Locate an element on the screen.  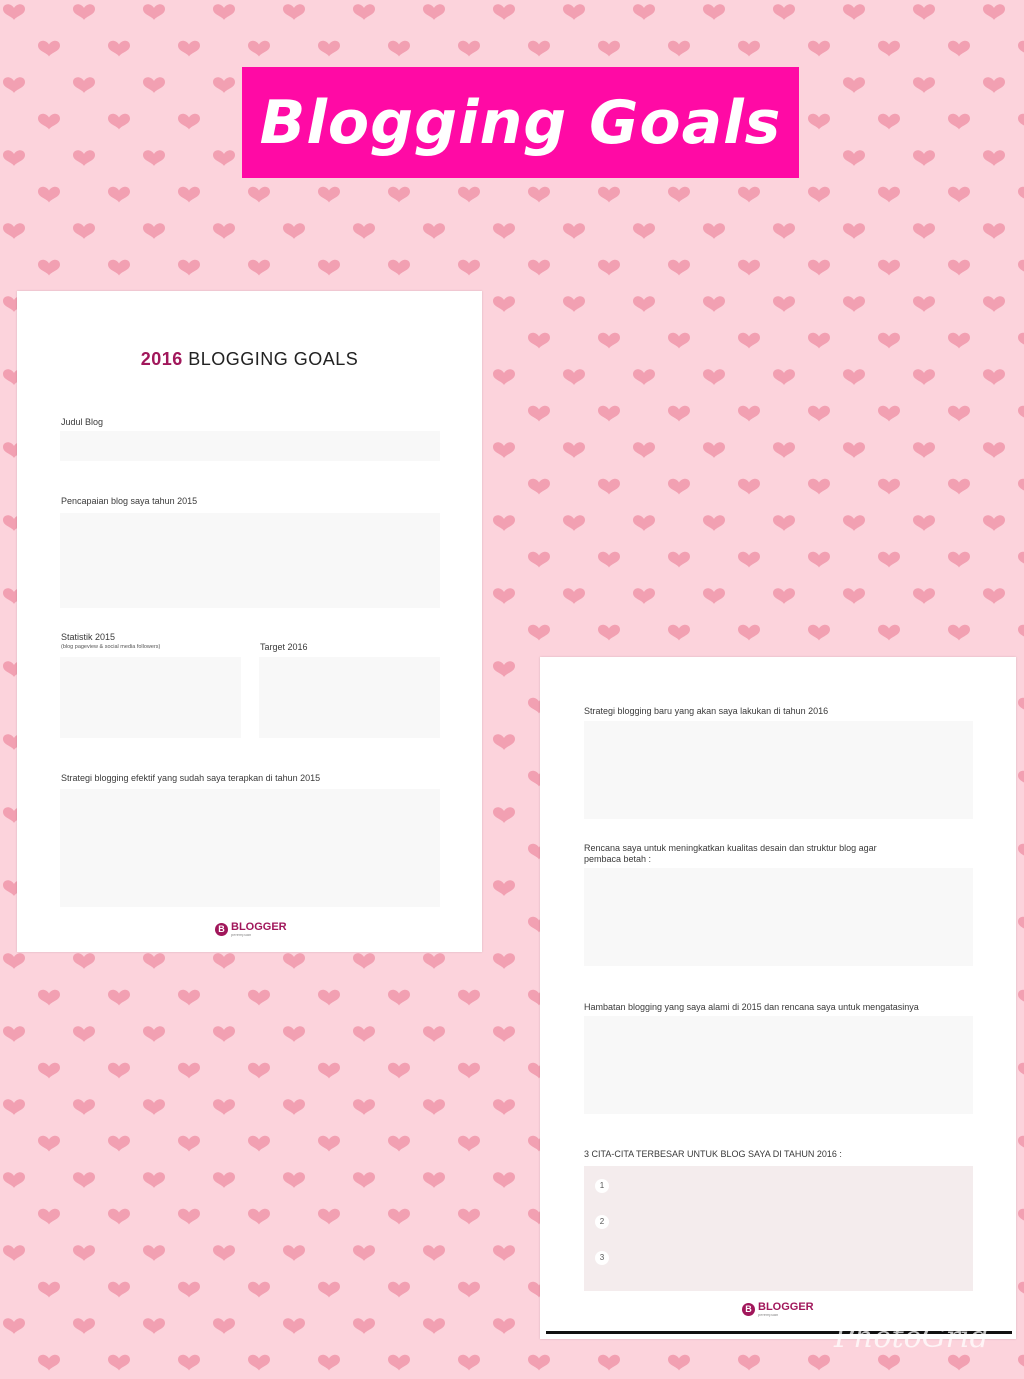
banner-title: Blogging Goals is located at coordinates (520, 122).